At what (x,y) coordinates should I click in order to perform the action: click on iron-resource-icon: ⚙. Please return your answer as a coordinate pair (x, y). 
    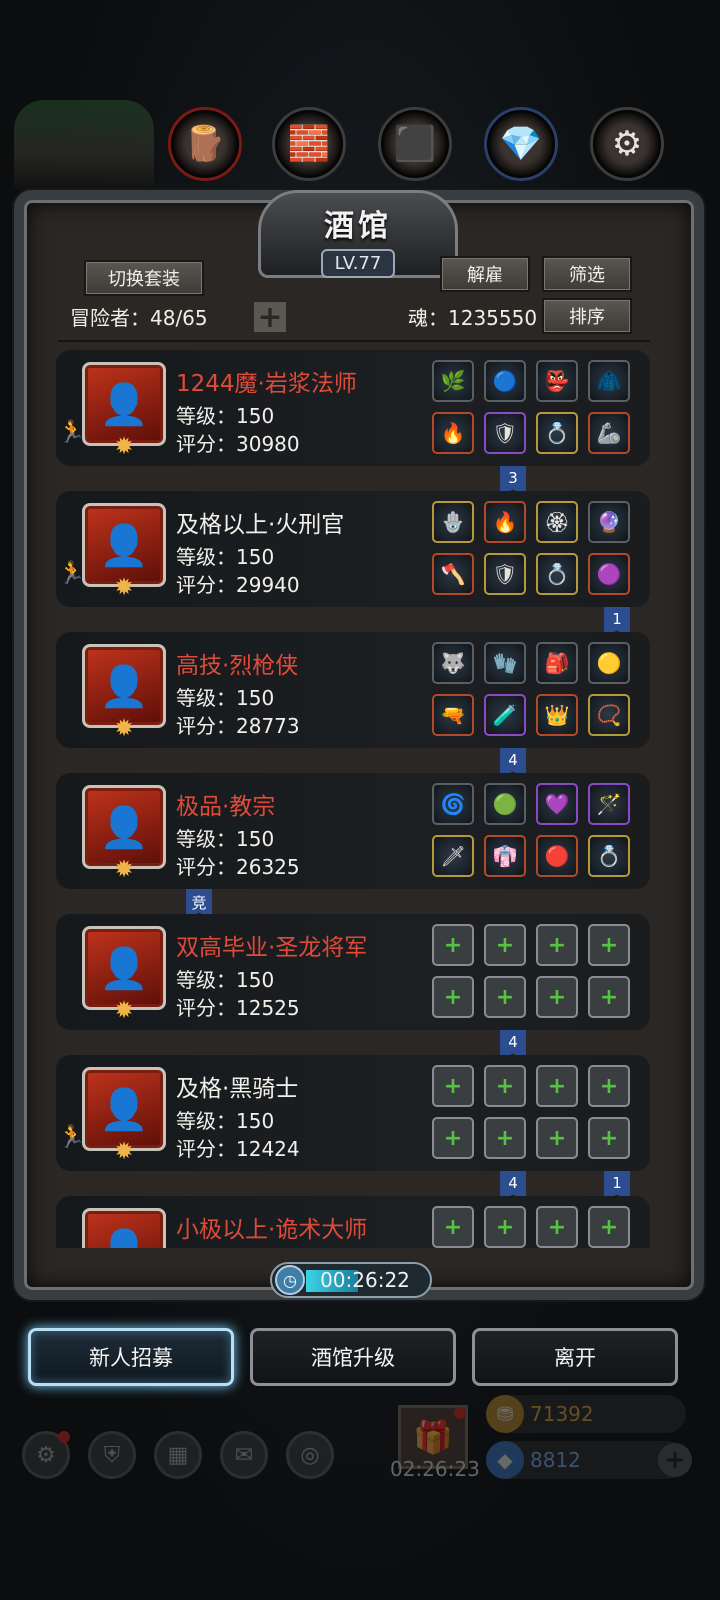
    Looking at the image, I should click on (627, 144).